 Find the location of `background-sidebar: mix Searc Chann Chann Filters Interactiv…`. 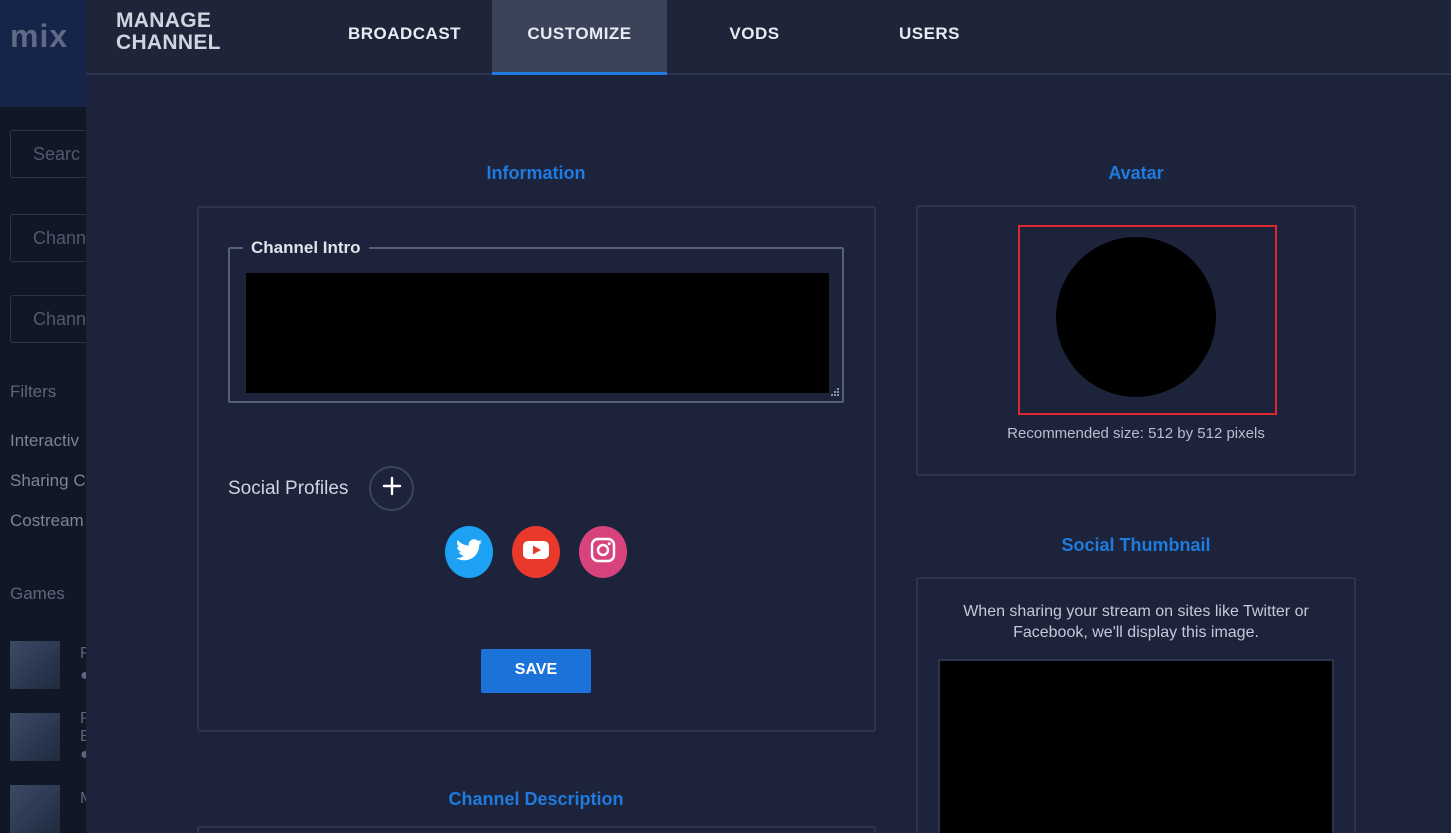

background-sidebar: mix Searc Chann Chann Filters Interactiv… is located at coordinates (45, 416).